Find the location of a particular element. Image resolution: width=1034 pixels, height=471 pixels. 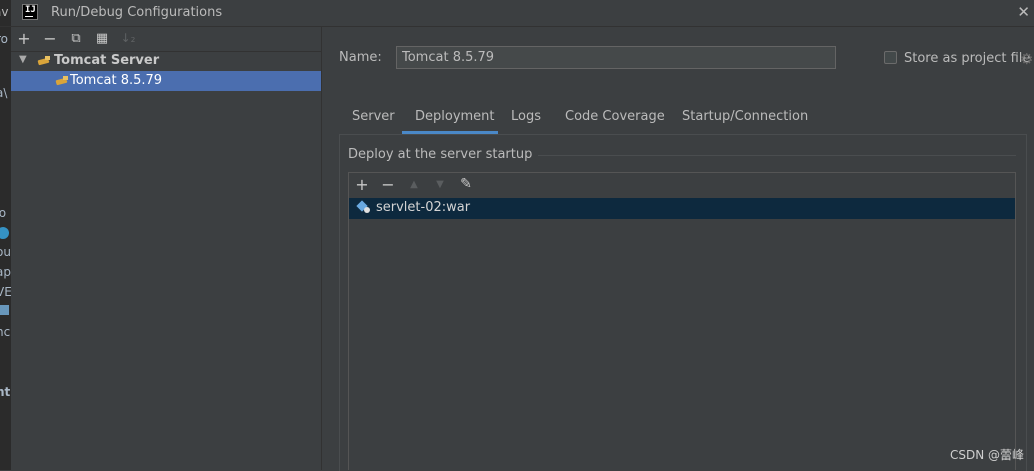

tab-startup-connection: Startup/Connection is located at coordinates (745, 121).